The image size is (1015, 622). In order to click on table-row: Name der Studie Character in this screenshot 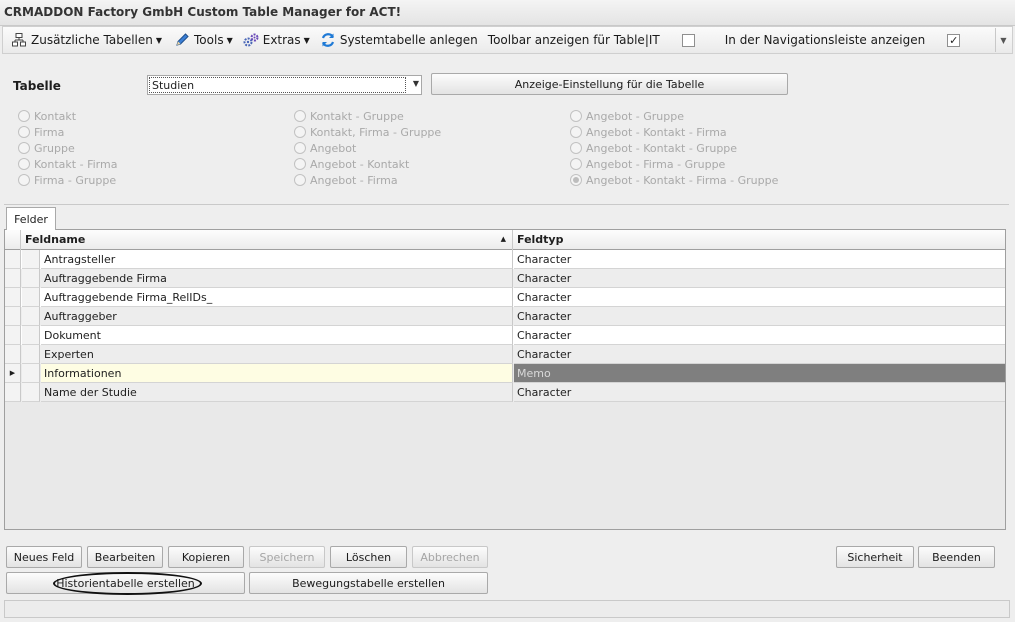, I will do `click(505, 392)`.